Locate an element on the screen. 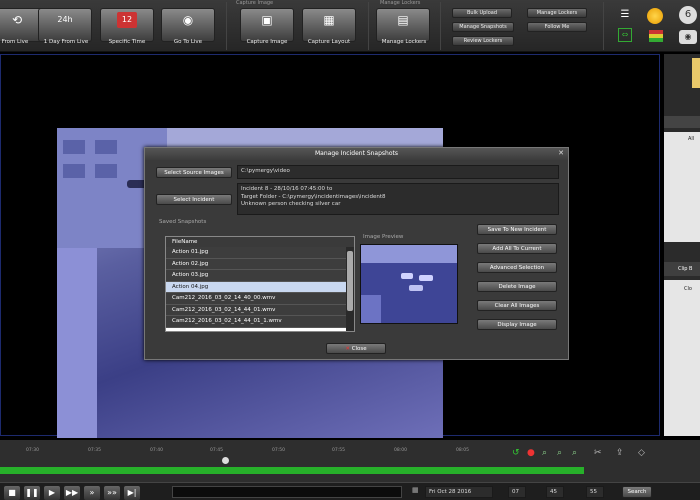 The height and width of the screenshot is (500, 700). cut-icon: ✂ is located at coordinates (598, 453).